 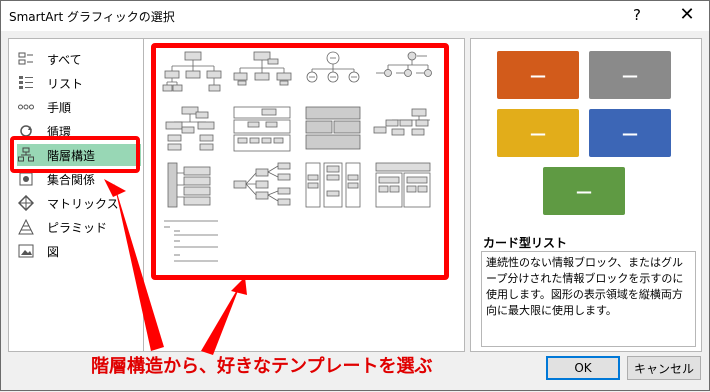 What do you see at coordinates (262, 366) in the screenshot?
I see `annotation-text: 階層構造から、好きなテンプレートを選ぶ` at bounding box center [262, 366].